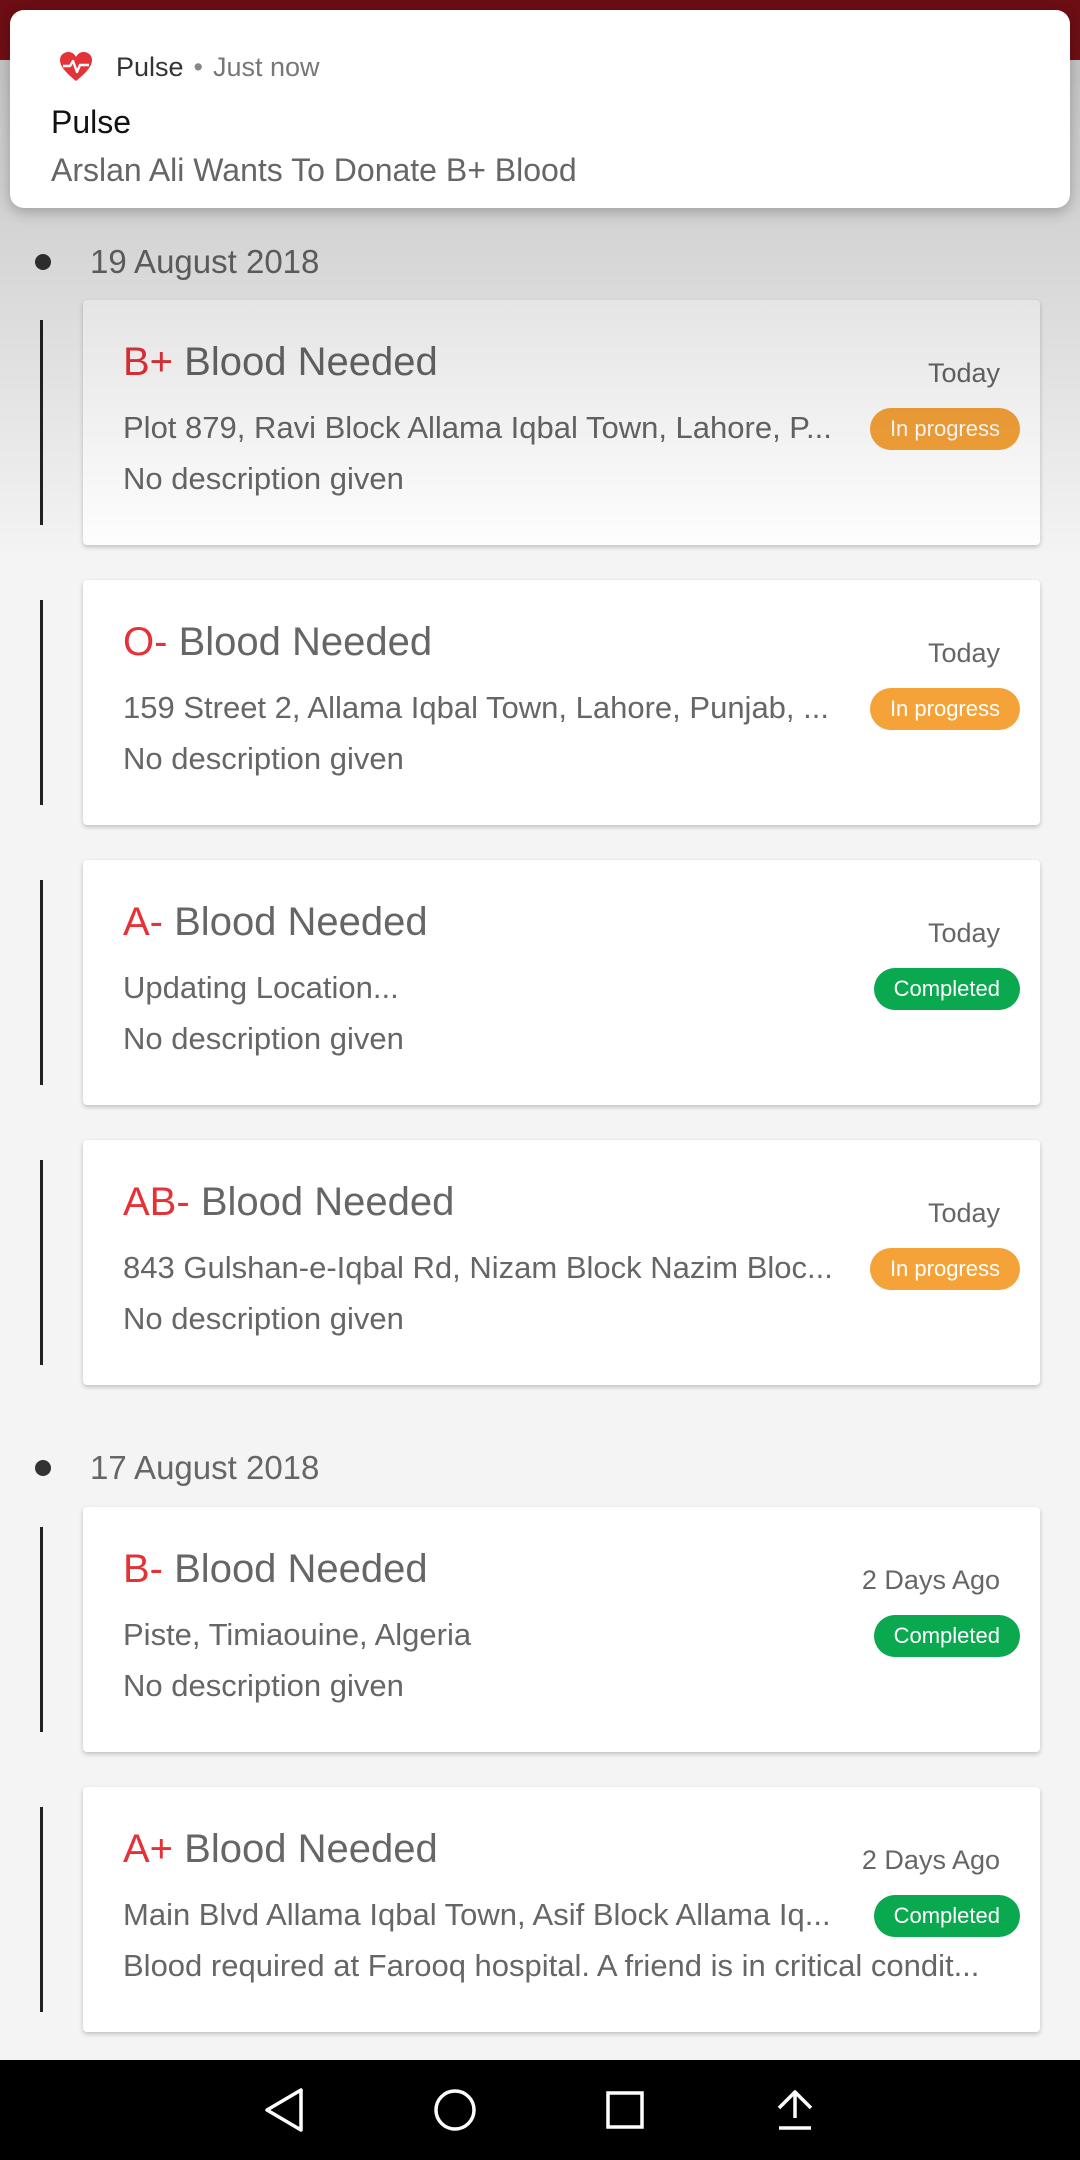  Describe the element at coordinates (150, 66) in the screenshot. I see `notification-app-name: Pulse` at that location.